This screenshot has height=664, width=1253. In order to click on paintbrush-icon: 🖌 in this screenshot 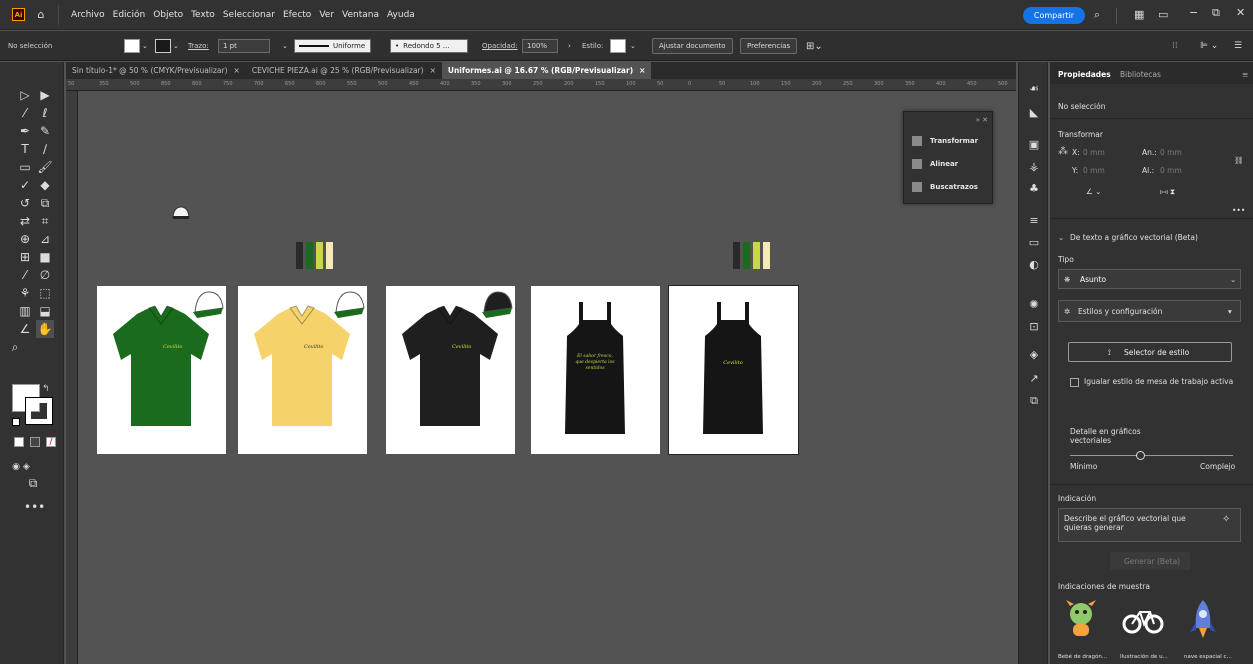, I will do `click(45, 167)`.